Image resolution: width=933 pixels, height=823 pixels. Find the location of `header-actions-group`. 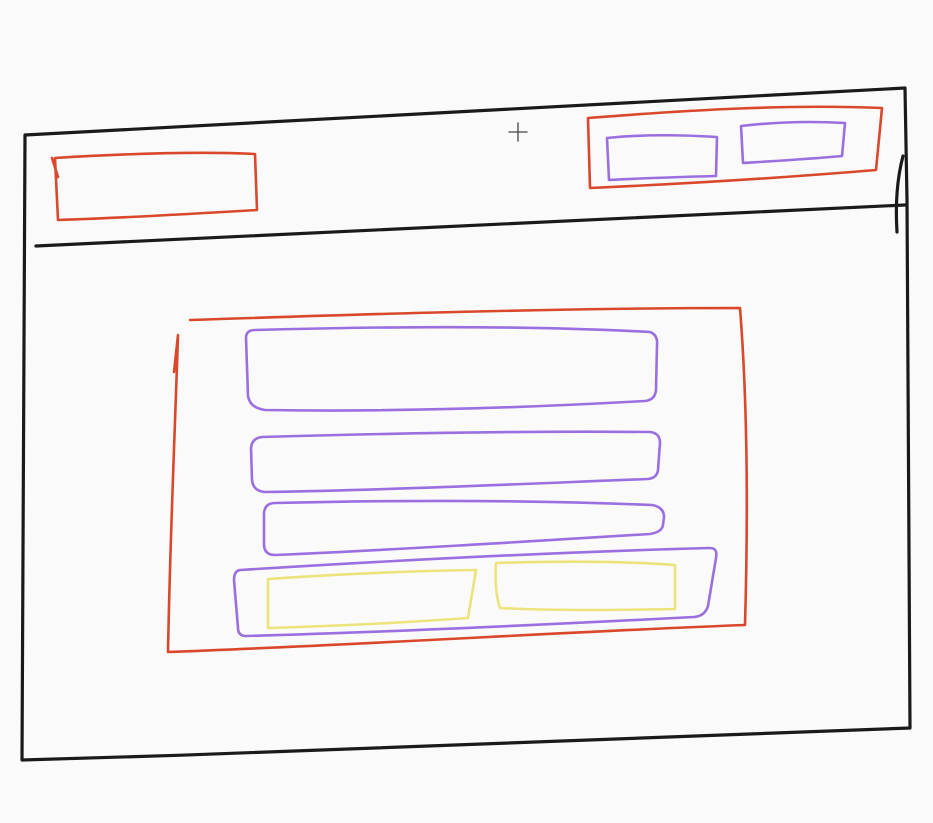

header-actions-group is located at coordinates (735, 147).